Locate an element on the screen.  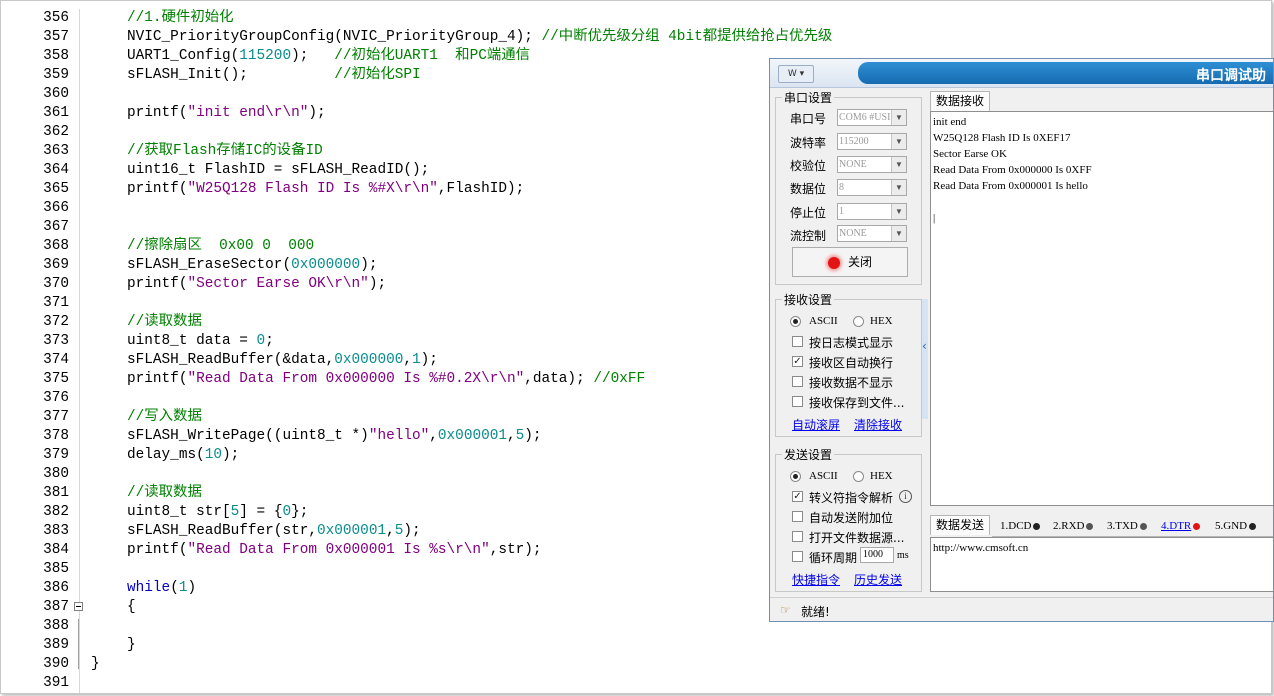
system-menu-button: W ▾ is located at coordinates (796, 74).